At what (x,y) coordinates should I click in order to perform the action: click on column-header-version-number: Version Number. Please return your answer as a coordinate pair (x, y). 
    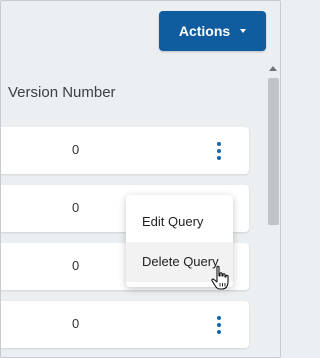
    Looking at the image, I should click on (62, 92).